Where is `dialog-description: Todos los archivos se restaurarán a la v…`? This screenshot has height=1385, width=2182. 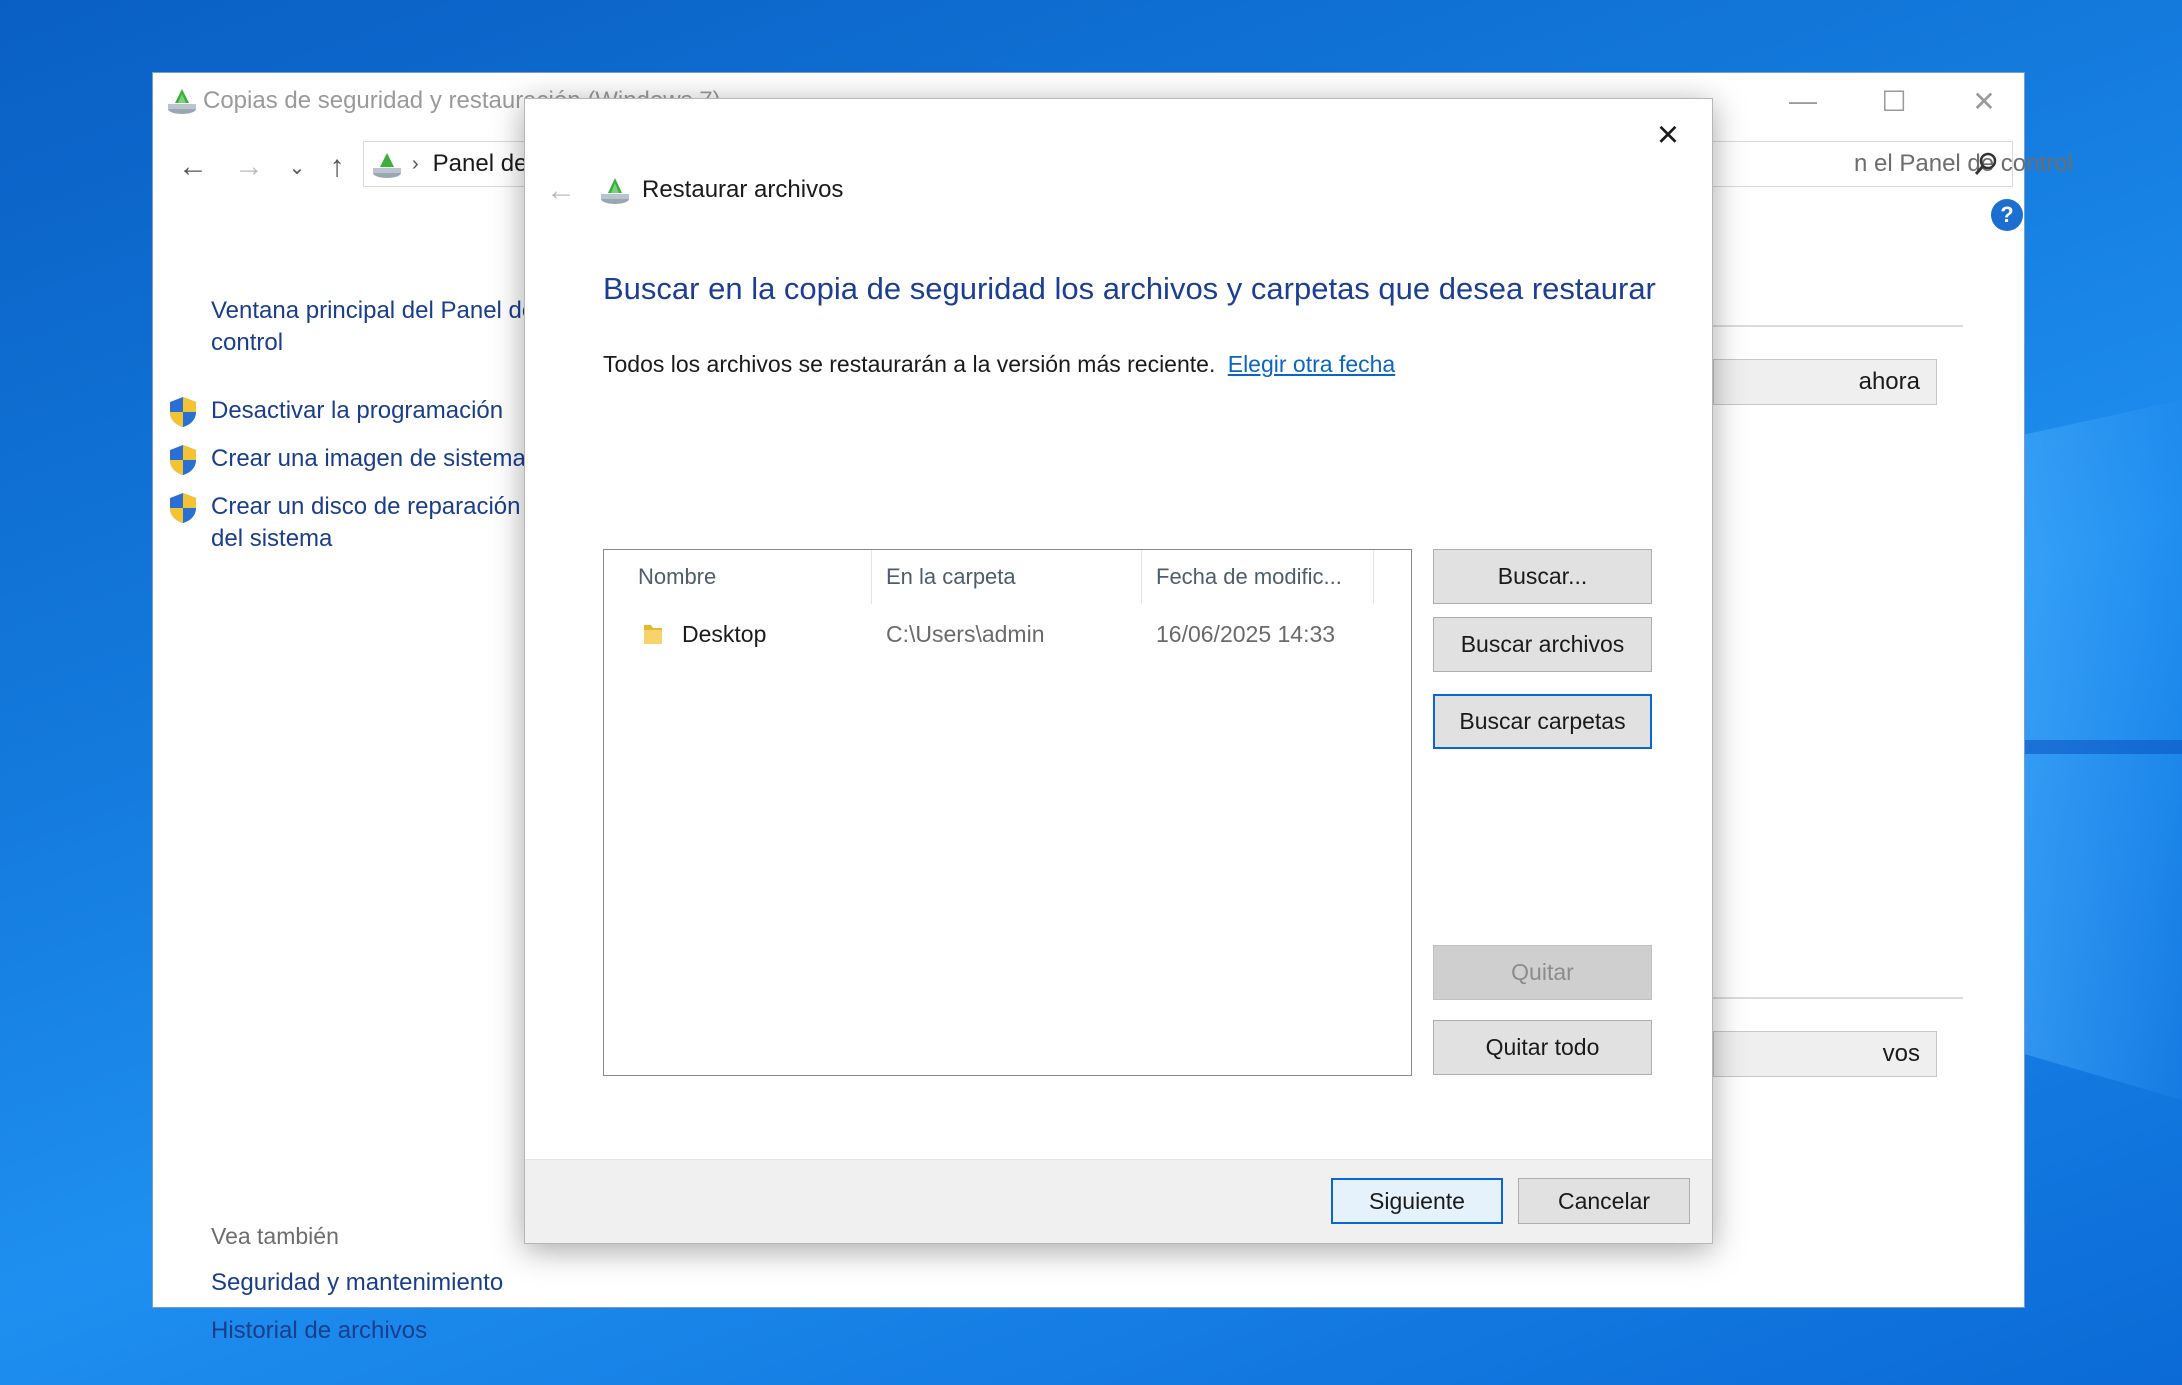
dialog-description: Todos los archivos se restaurarán a la v… is located at coordinates (999, 364).